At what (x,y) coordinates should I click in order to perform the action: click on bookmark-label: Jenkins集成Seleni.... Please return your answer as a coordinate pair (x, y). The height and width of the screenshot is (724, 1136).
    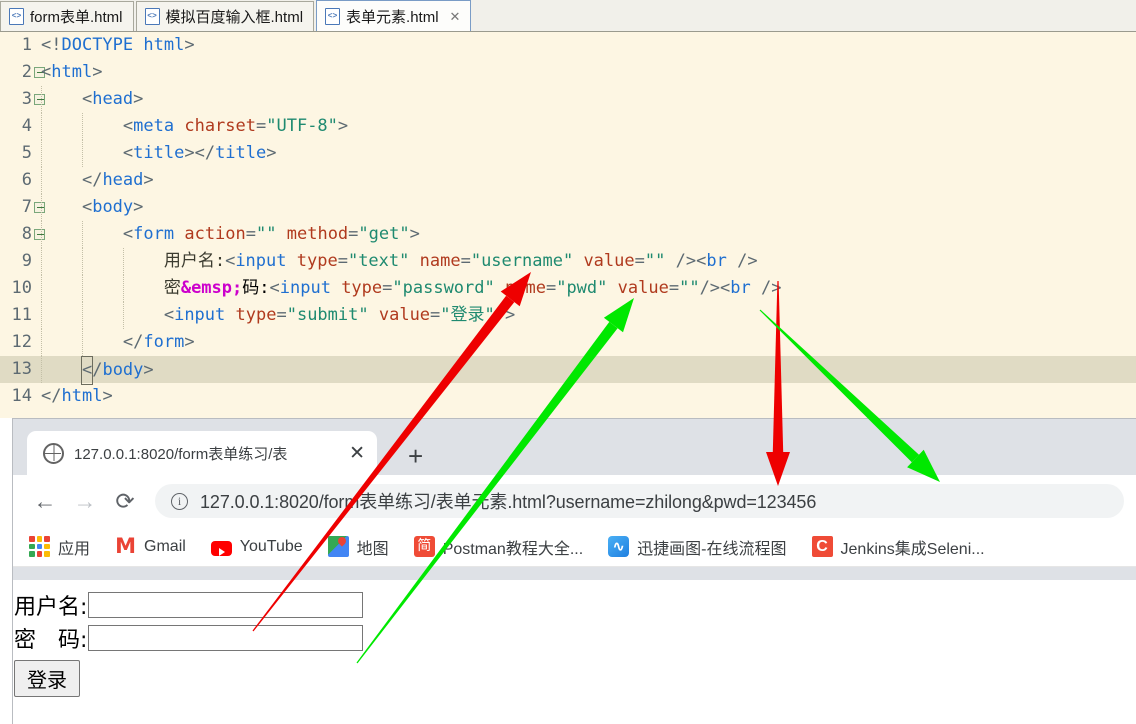
    Looking at the image, I should click on (912, 549).